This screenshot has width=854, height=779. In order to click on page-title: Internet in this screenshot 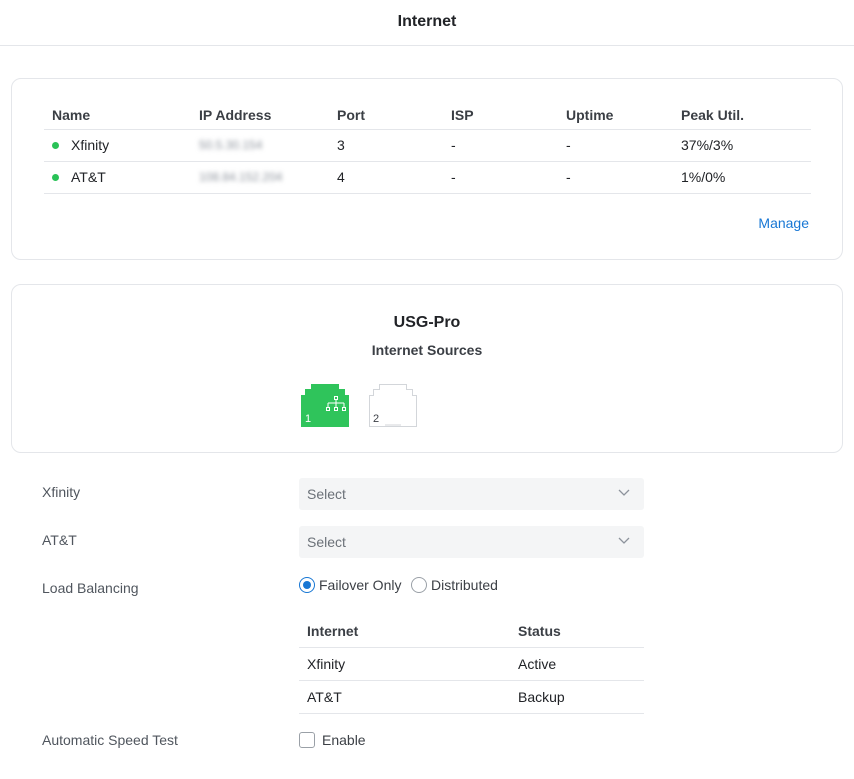, I will do `click(427, 21)`.